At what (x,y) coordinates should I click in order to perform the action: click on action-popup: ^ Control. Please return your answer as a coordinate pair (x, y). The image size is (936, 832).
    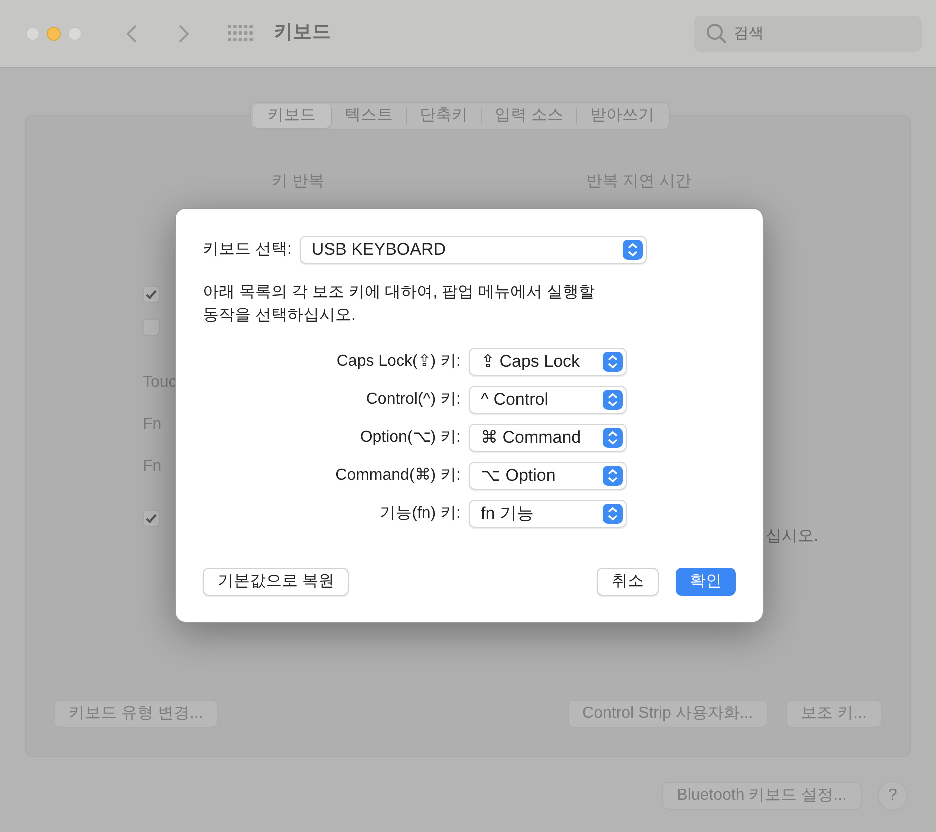
    Looking at the image, I should click on (548, 400).